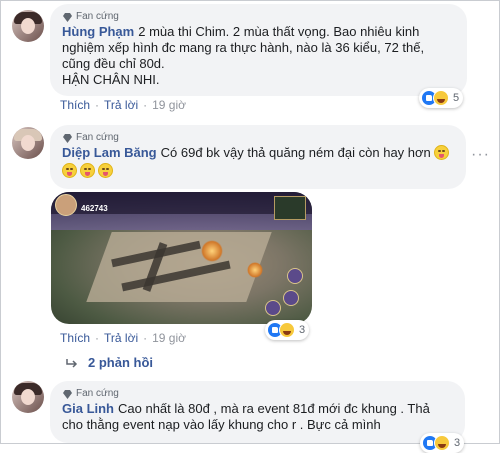  What do you see at coordinates (72, 363) in the screenshot?
I see `reply-arrow-icon` at bounding box center [72, 363].